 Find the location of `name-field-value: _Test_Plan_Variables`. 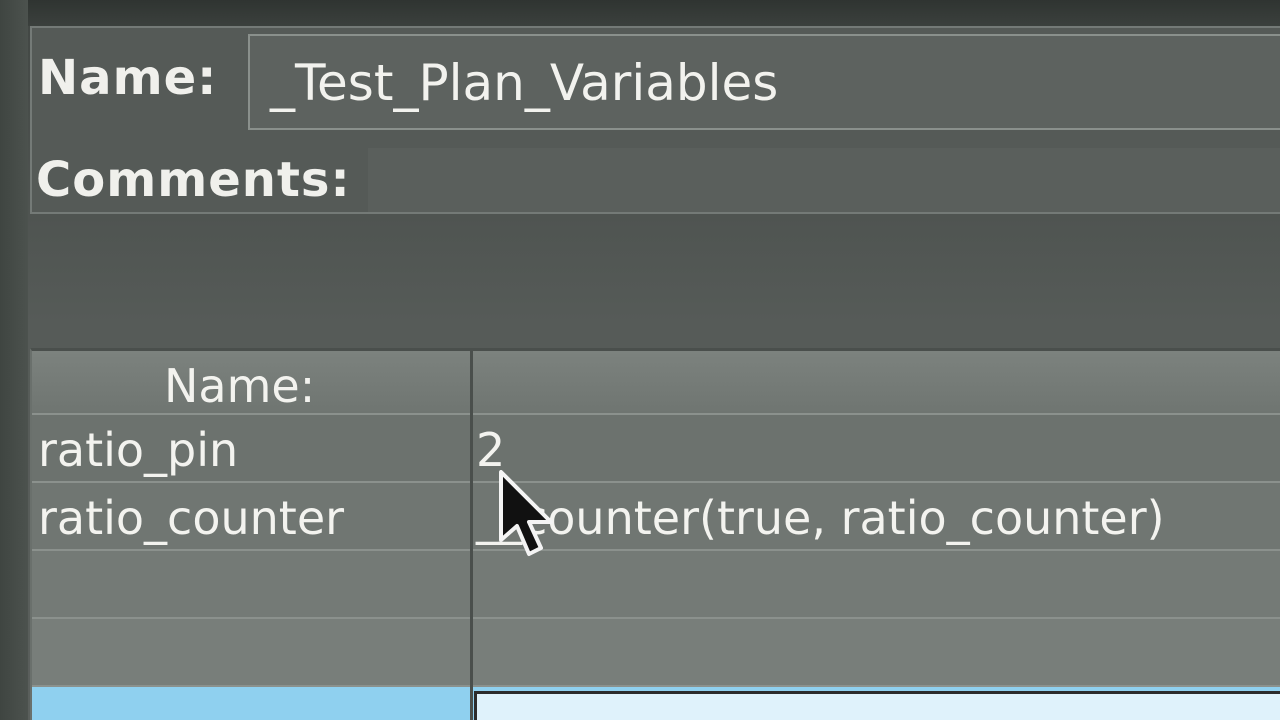

name-field-value: _Test_Plan_Variables is located at coordinates (524, 83).